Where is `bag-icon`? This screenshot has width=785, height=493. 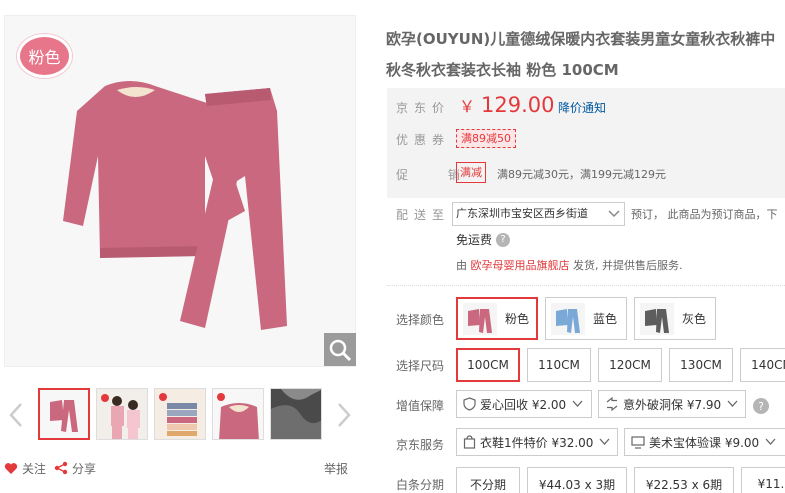 bag-icon is located at coordinates (469, 442).